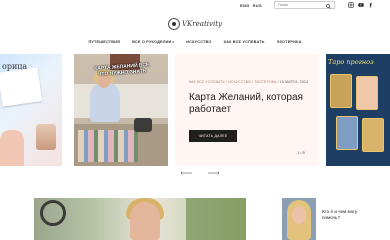 This screenshot has height=240, width=390. I want to click on read-more-button: ЧИТАТЬ ДАЛЕЕ, so click(213, 136).